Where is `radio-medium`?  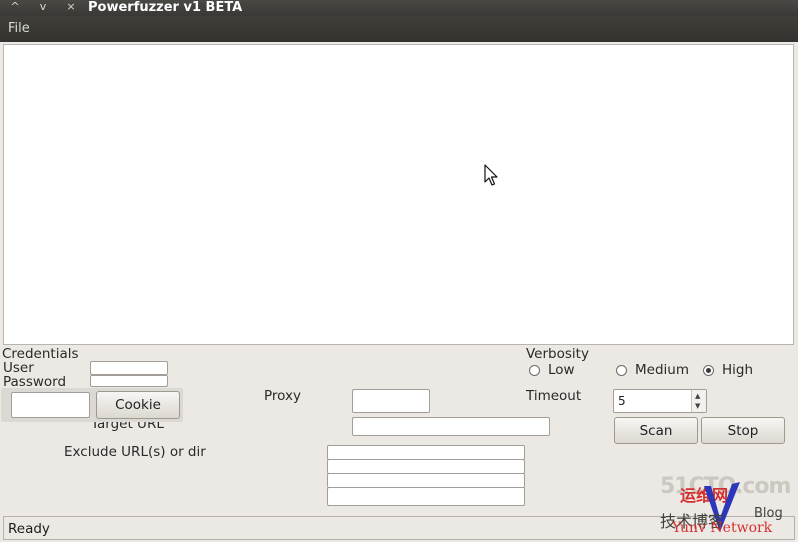 radio-medium is located at coordinates (621, 370).